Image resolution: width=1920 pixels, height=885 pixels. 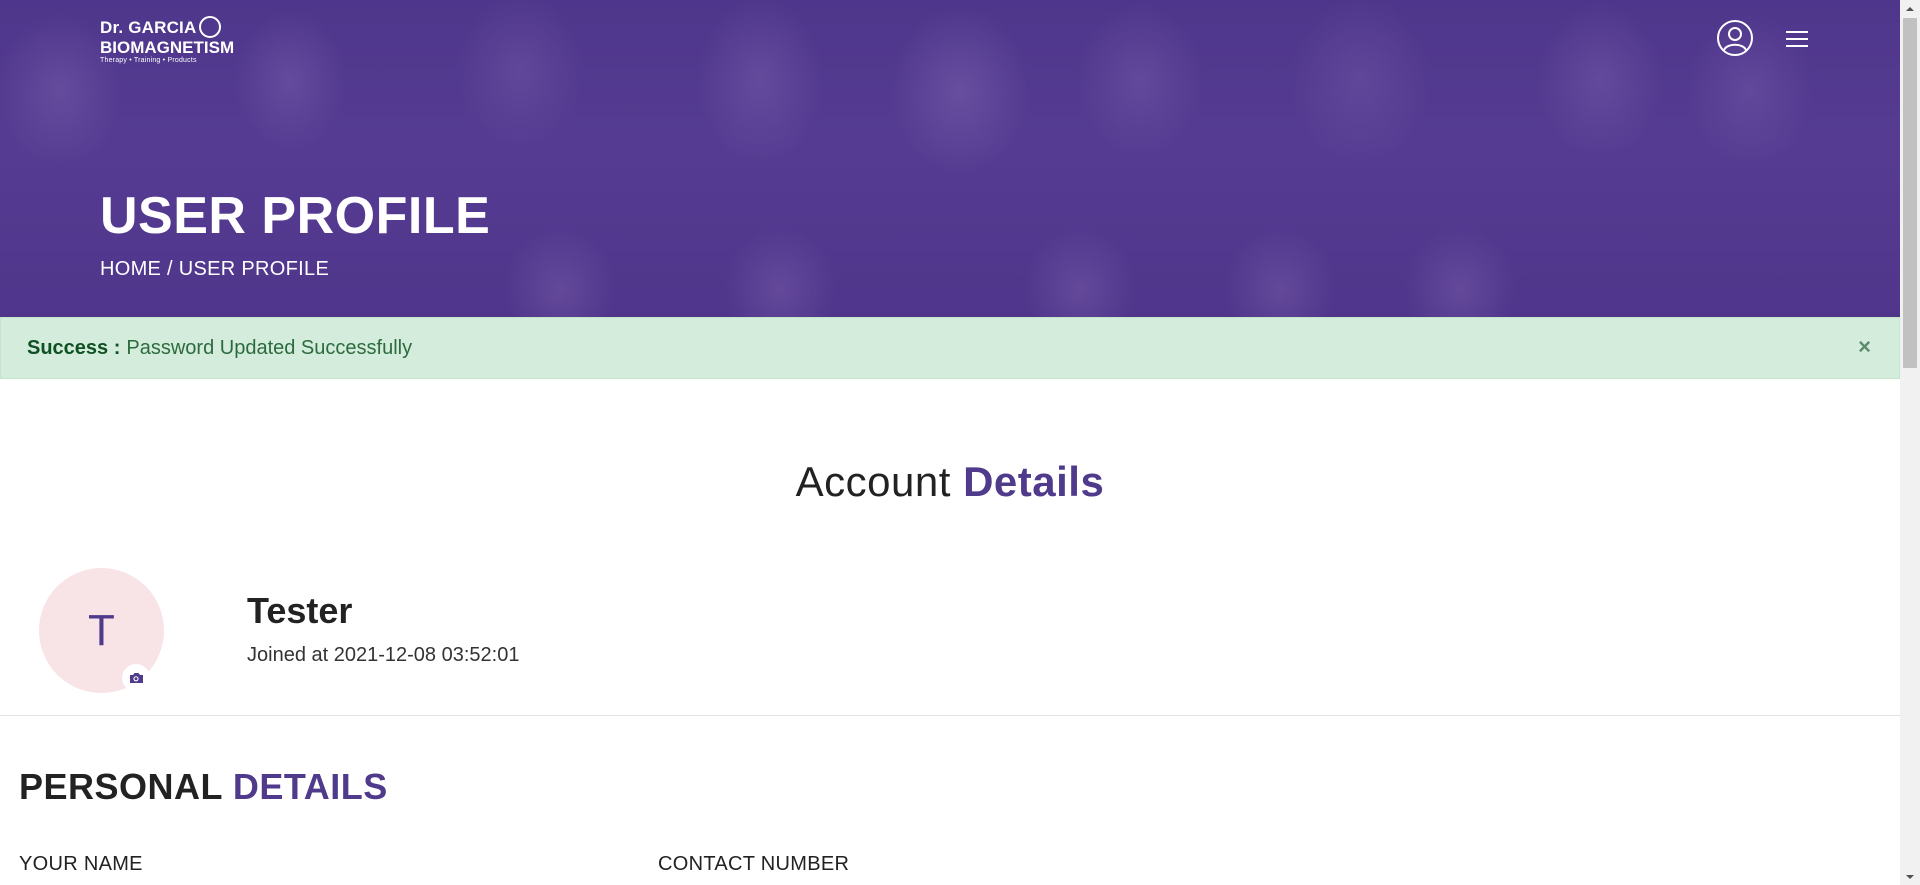 What do you see at coordinates (130, 269) in the screenshot?
I see `breadcrumb-home-link: HOME` at bounding box center [130, 269].